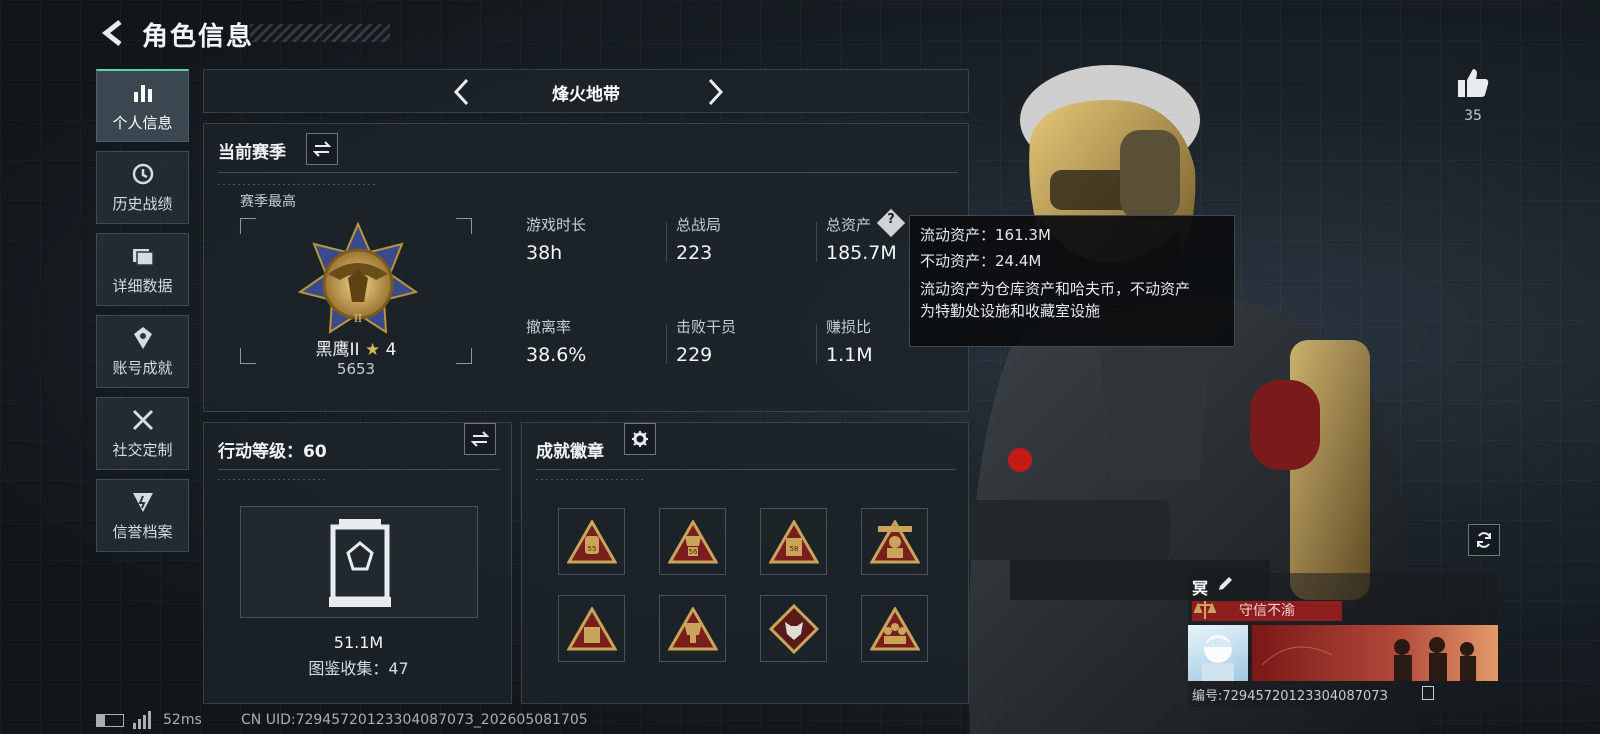 The image size is (1600, 734). Describe the element at coordinates (556, 225) in the screenshot. I see `stat-label: 游戏时长` at that location.